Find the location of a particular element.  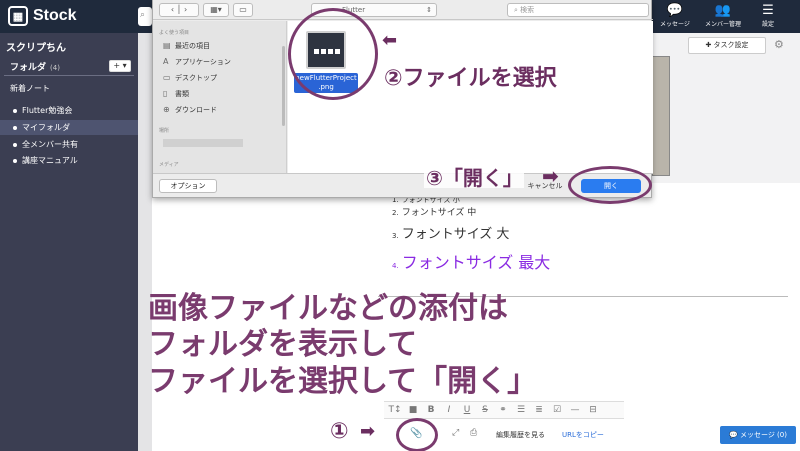

underline-icon: U is located at coordinates (467, 410).